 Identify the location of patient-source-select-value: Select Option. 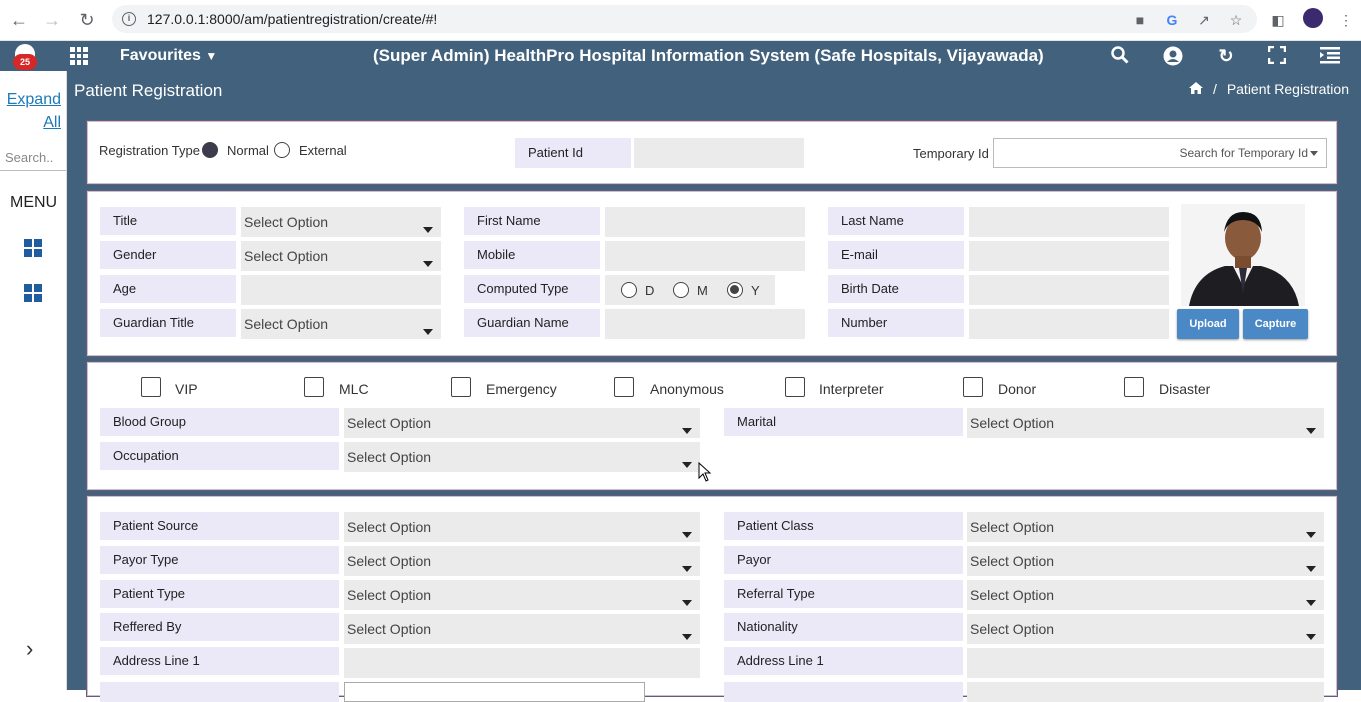
(389, 527).